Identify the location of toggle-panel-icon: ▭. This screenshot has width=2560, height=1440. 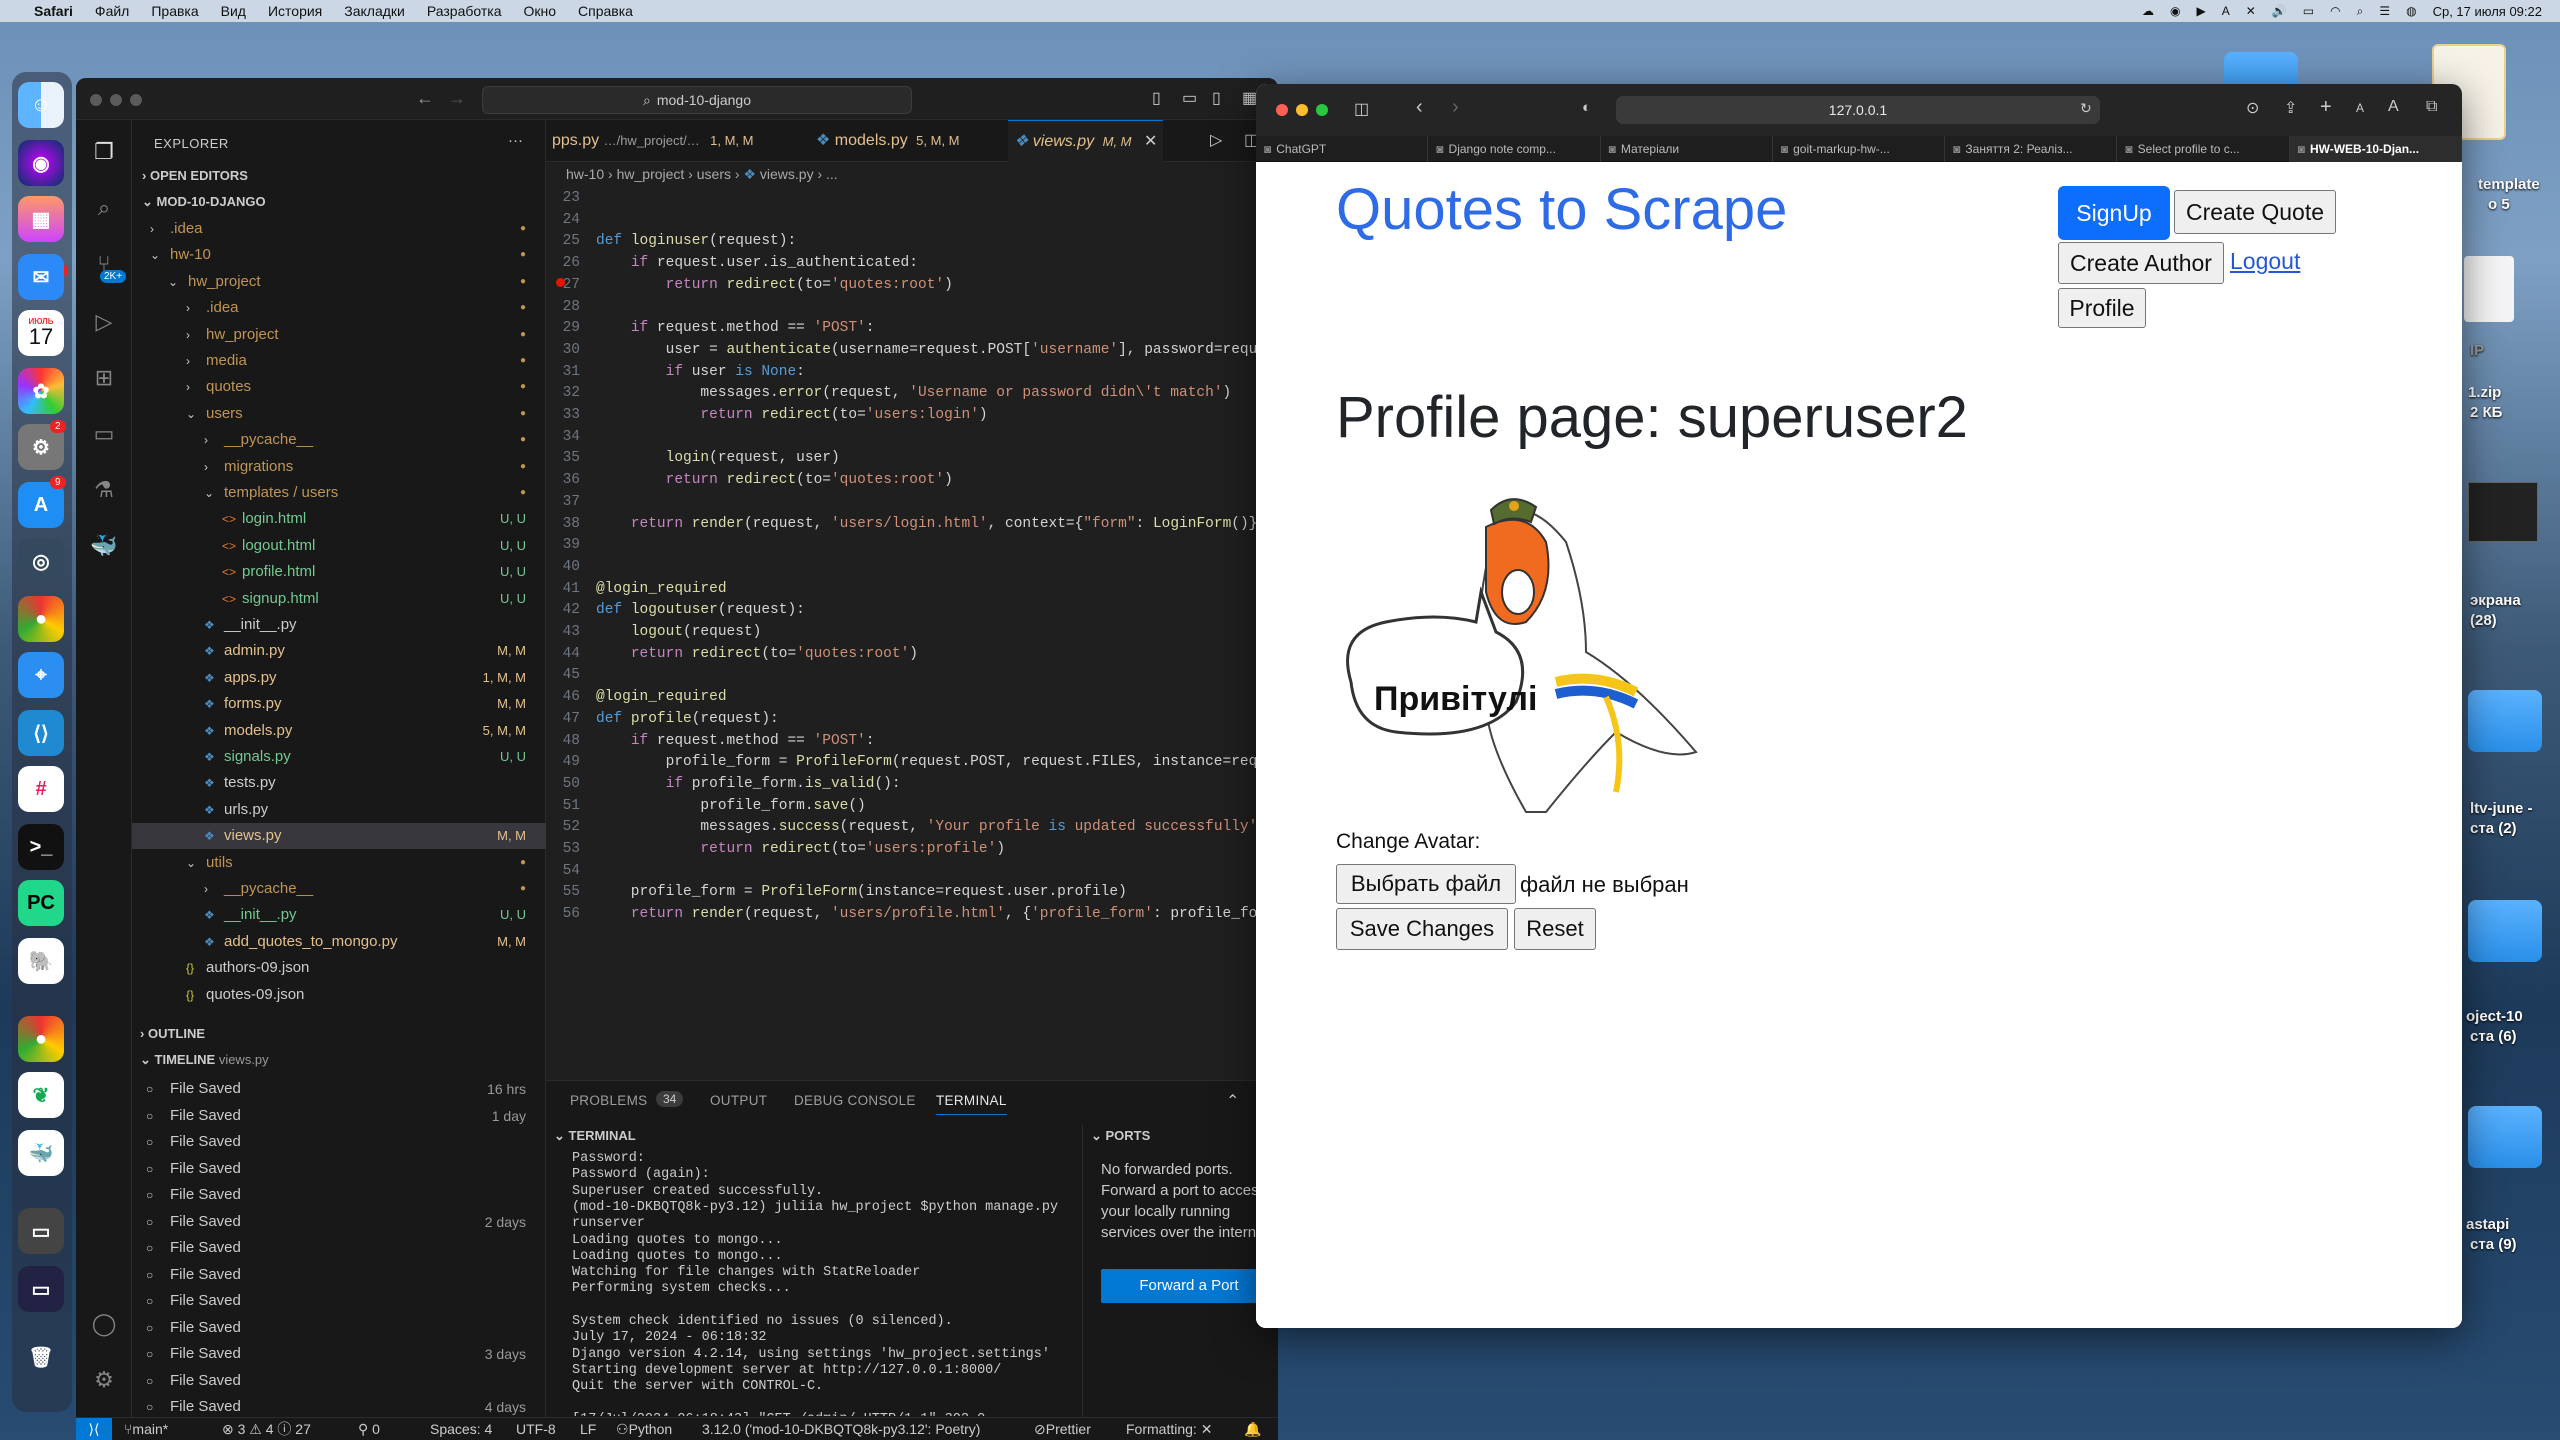
(1189, 98).